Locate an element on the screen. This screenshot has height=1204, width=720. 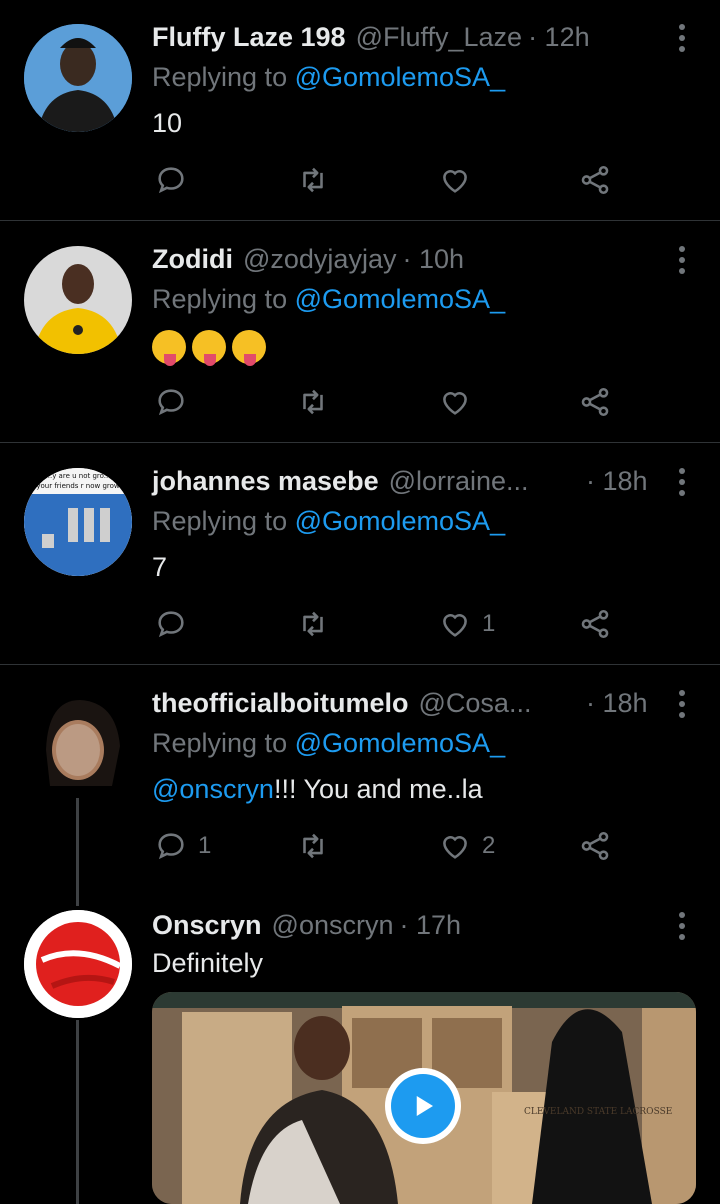
reply-button: 1 is located at coordinates (182, 846).